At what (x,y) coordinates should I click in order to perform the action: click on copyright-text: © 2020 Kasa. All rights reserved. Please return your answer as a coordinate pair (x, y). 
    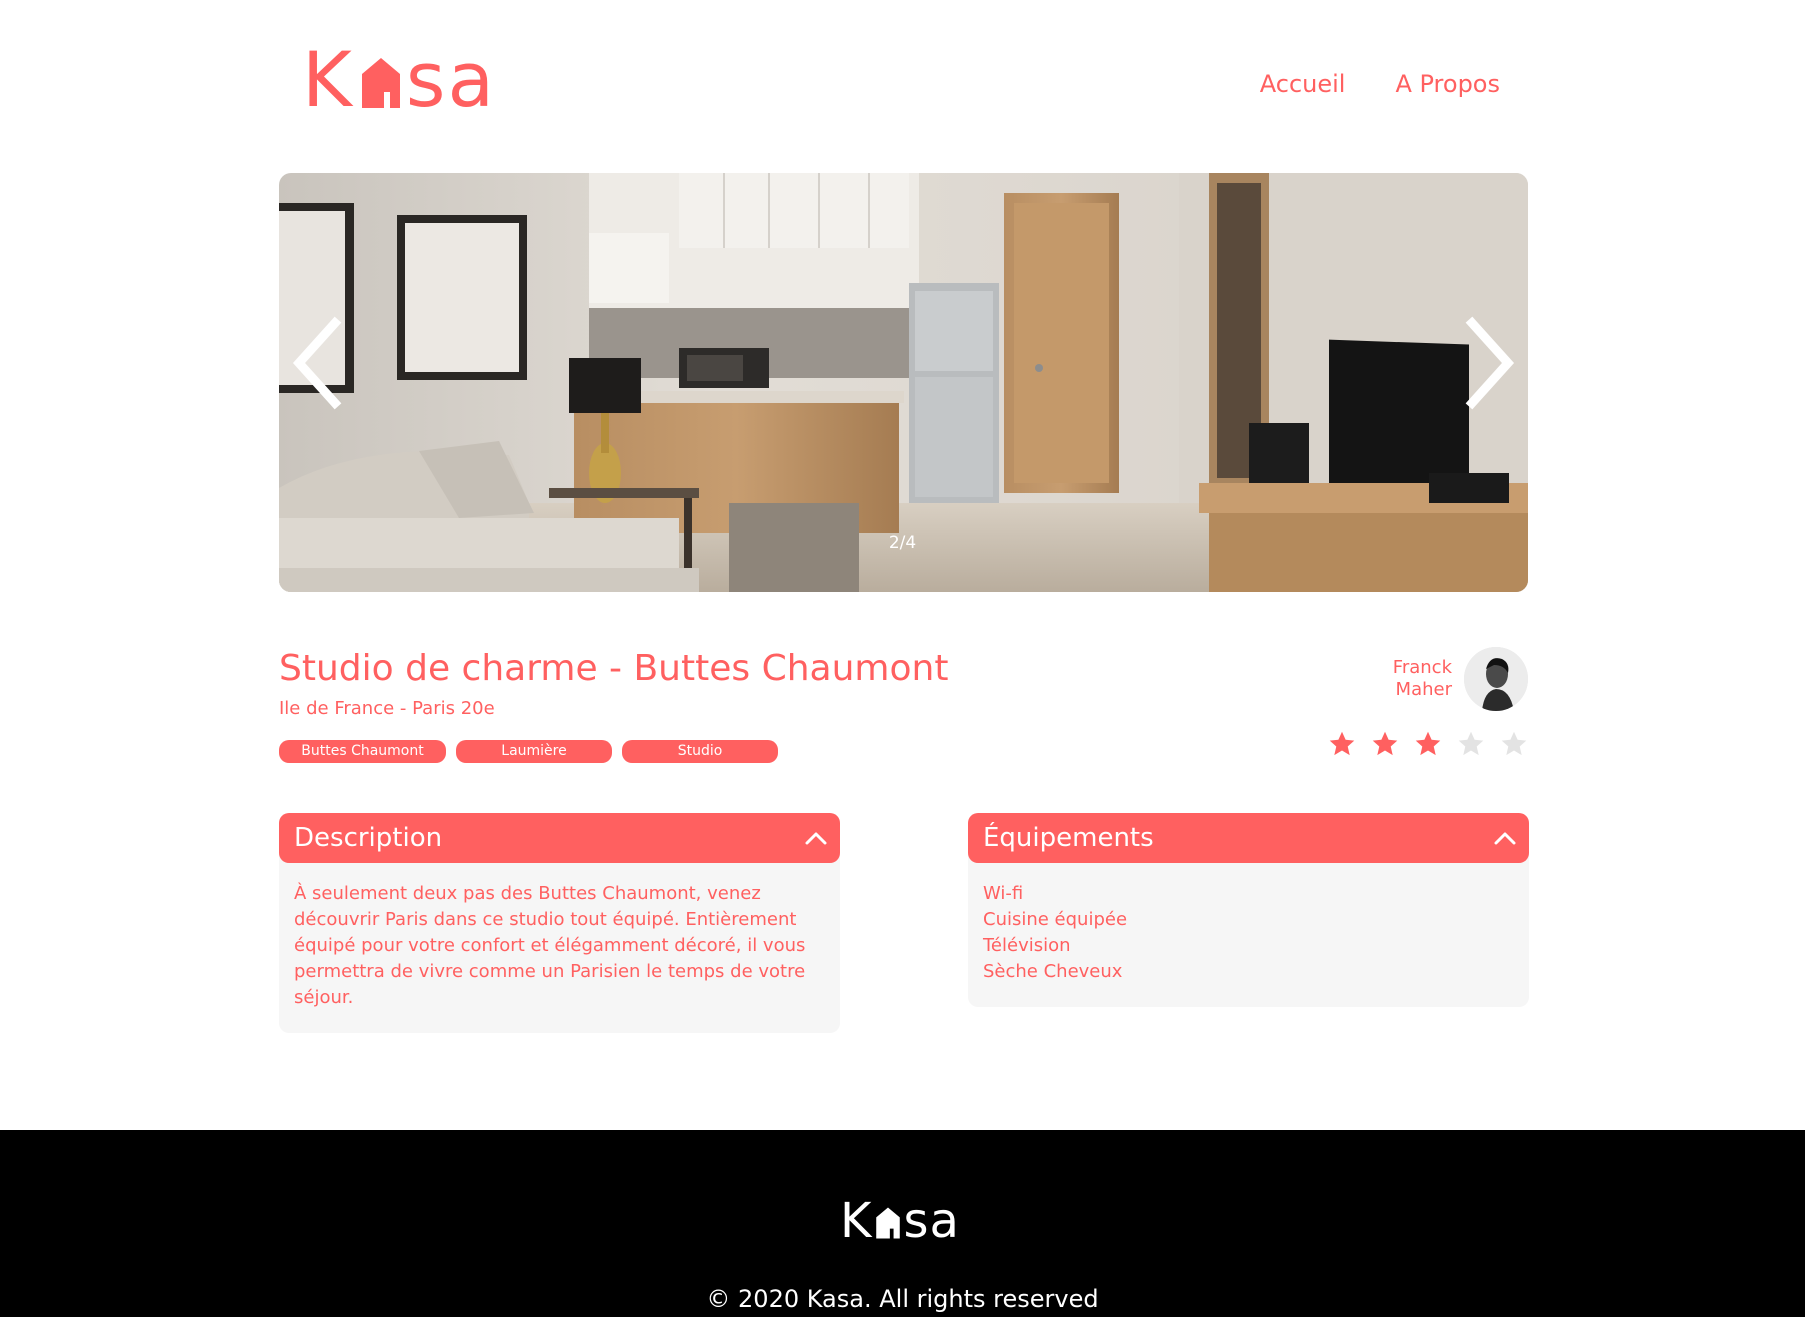
    Looking at the image, I should click on (902, 1299).